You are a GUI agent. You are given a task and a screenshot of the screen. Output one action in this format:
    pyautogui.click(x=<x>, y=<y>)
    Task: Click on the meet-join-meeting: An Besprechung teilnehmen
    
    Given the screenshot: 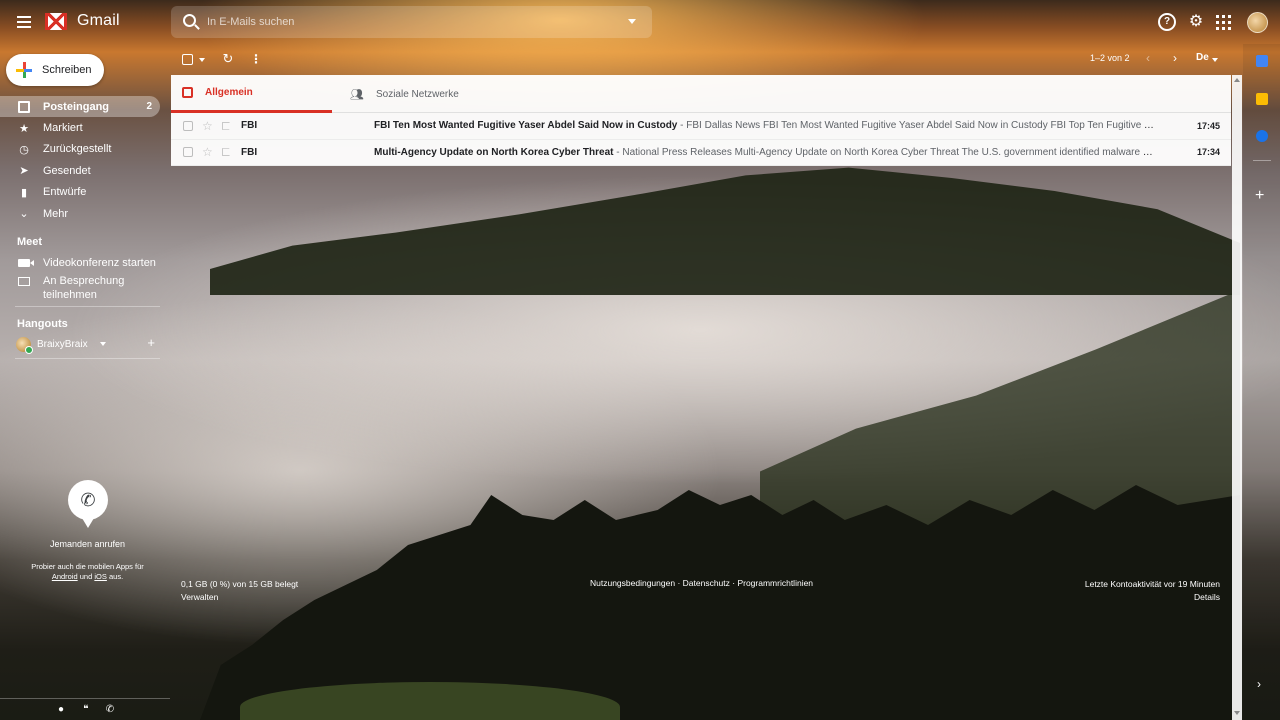 What is the action you would take?
    pyautogui.click(x=71, y=288)
    